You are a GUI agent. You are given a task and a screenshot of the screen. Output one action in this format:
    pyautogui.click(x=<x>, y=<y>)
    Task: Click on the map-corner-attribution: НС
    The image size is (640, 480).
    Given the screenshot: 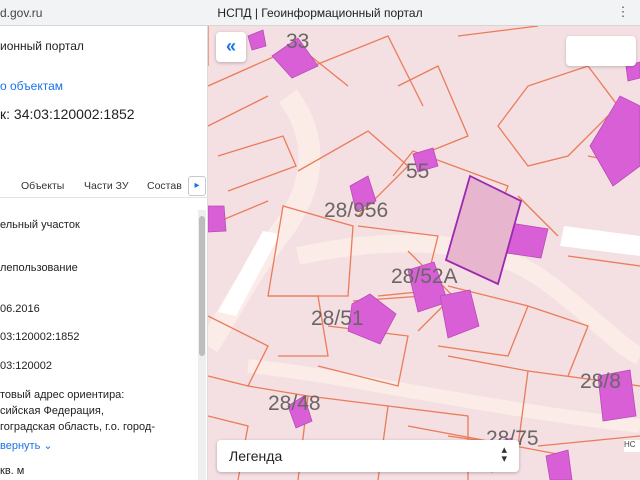 What is the action you would take?
    pyautogui.click(x=632, y=446)
    